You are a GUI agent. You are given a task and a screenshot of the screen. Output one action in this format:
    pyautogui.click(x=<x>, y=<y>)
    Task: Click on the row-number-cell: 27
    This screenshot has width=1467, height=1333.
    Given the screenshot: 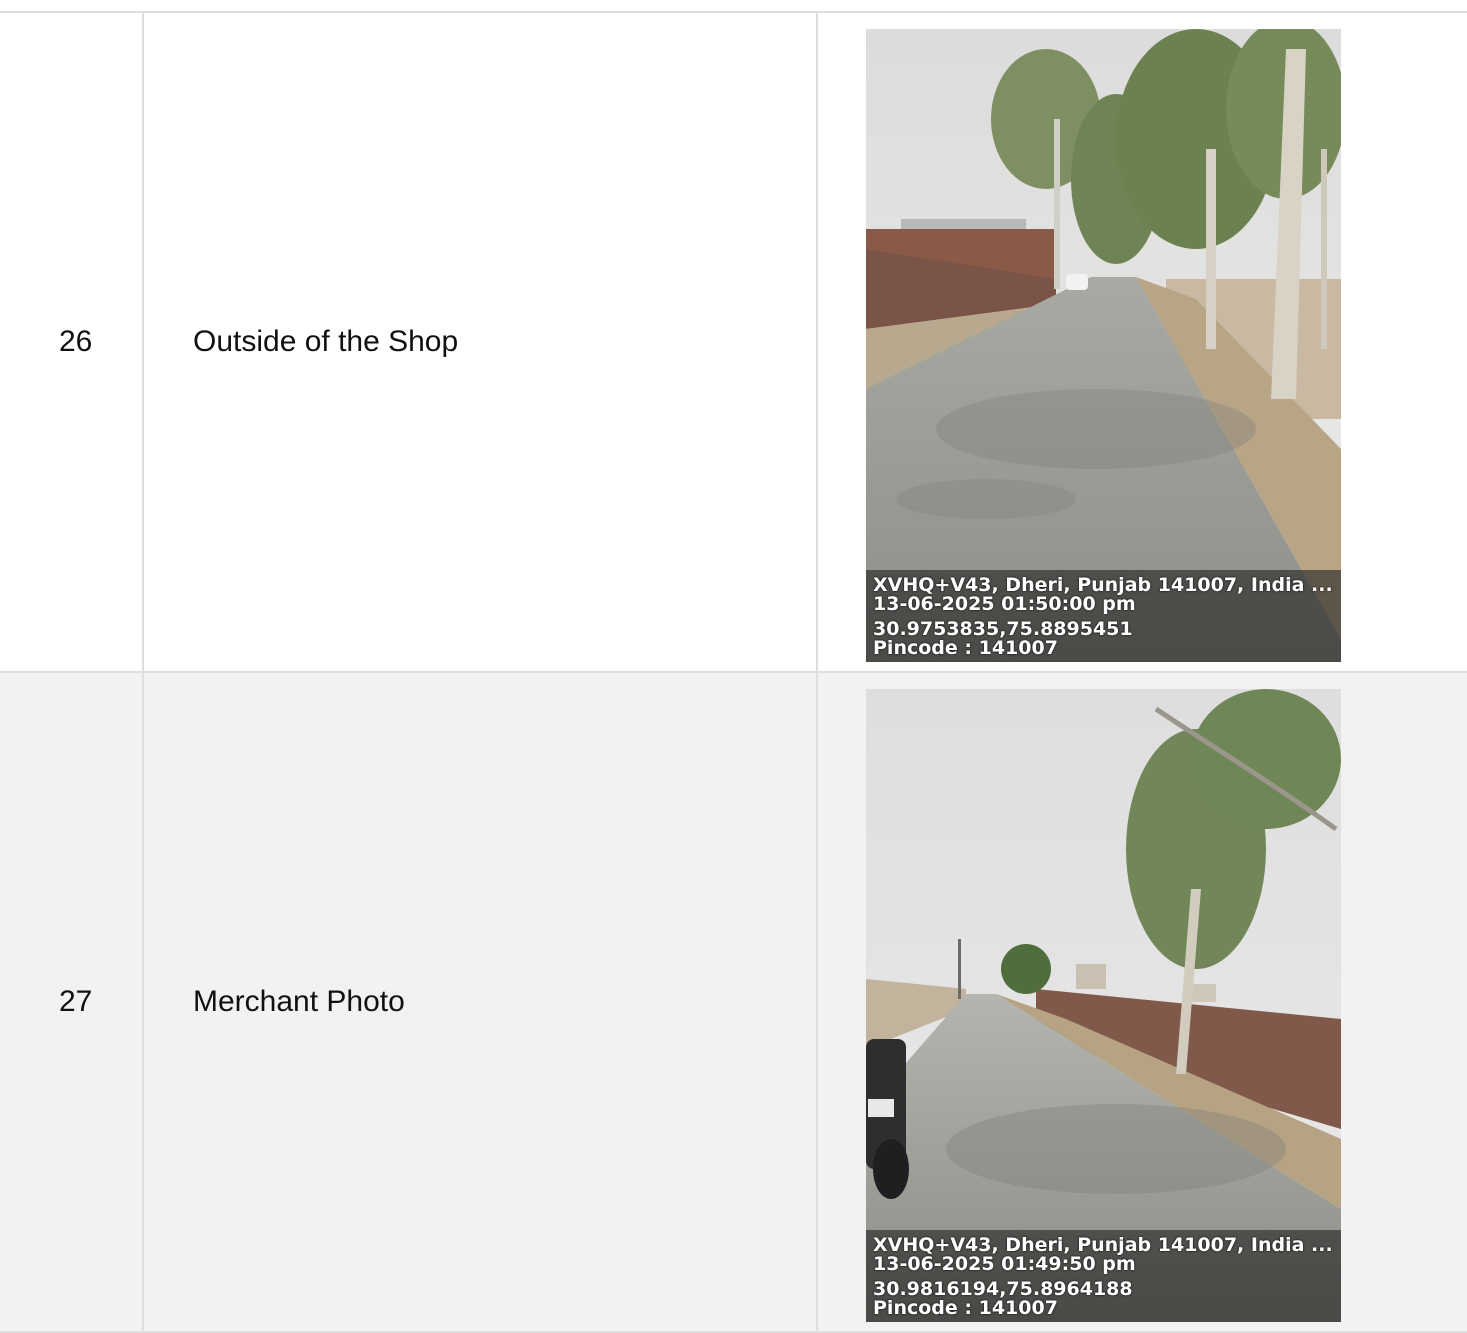 What is the action you would take?
    pyautogui.click(x=72, y=1002)
    